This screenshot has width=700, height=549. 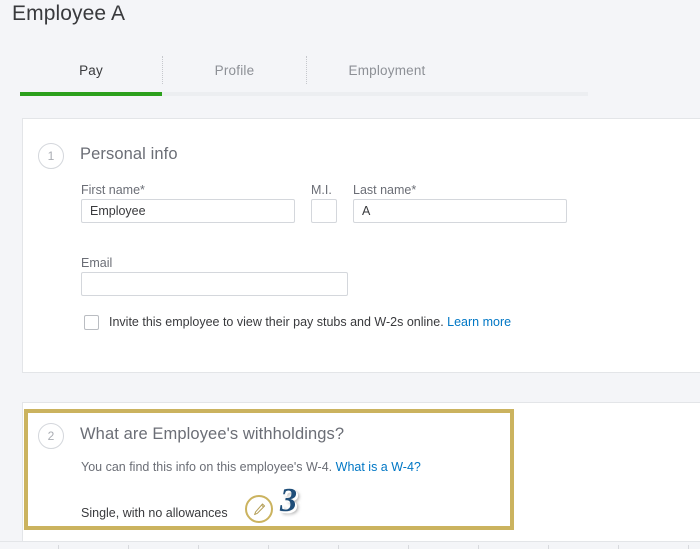 What do you see at coordinates (113, 190) in the screenshot?
I see `first-name-label: First name*` at bounding box center [113, 190].